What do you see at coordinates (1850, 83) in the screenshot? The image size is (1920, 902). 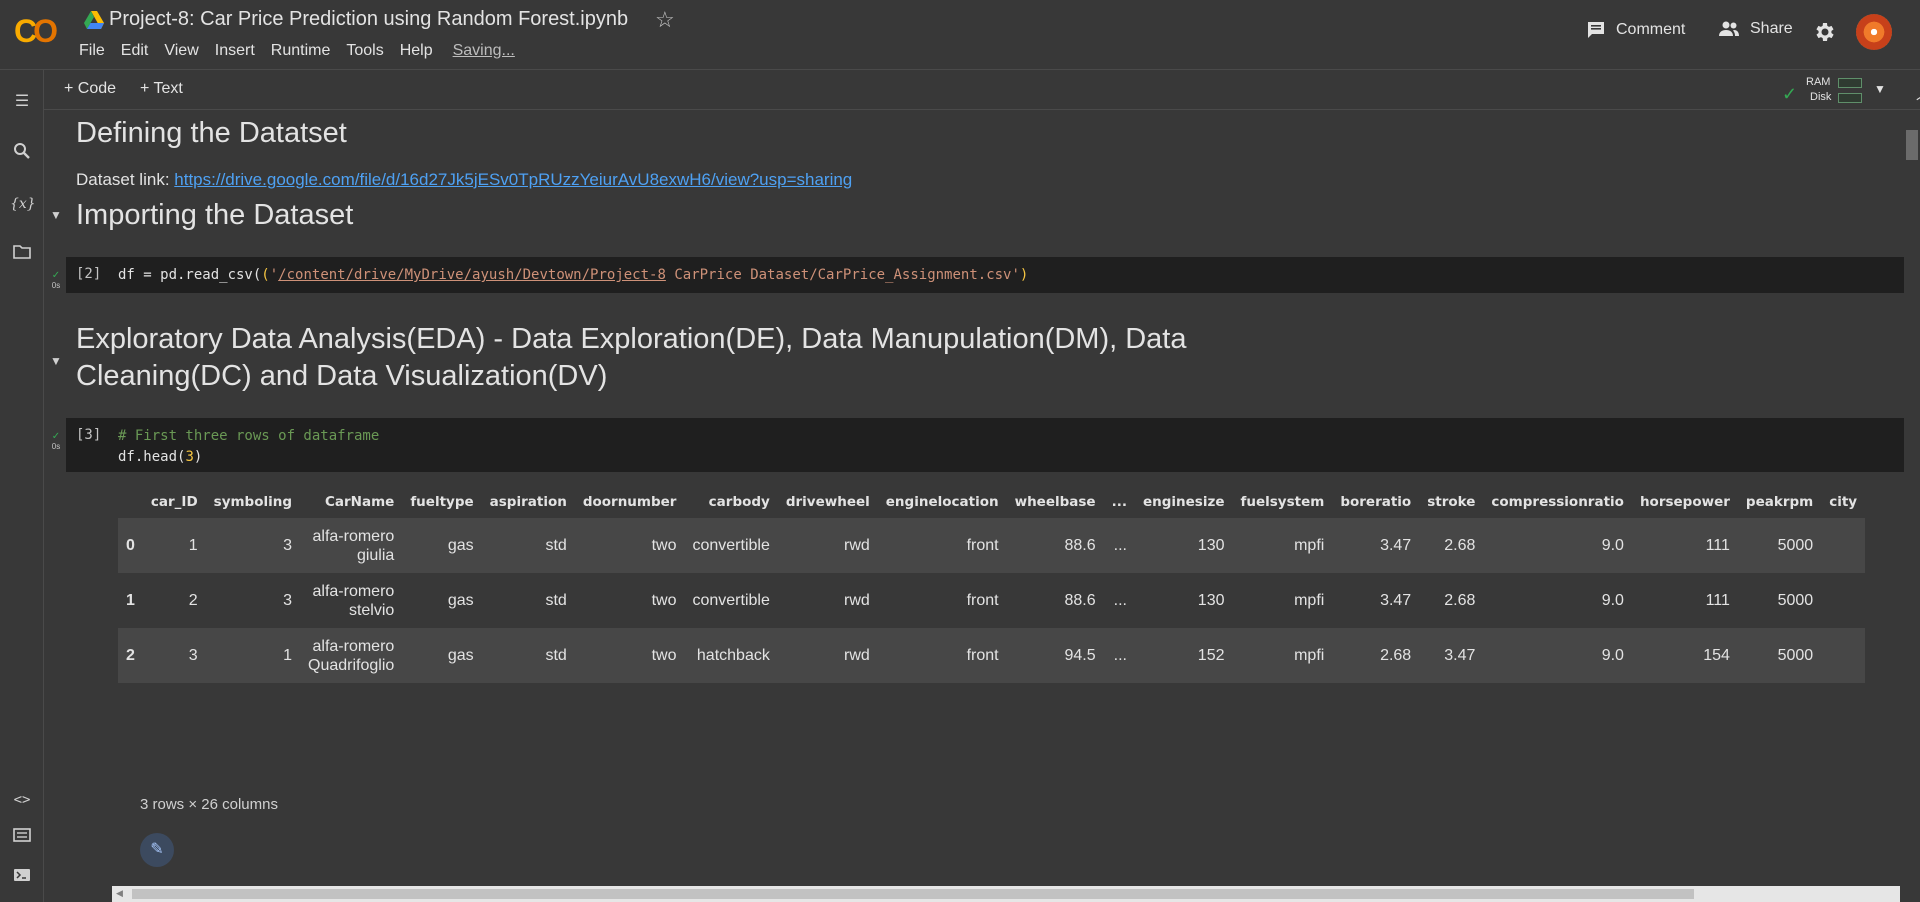 I see `ram-bar` at bounding box center [1850, 83].